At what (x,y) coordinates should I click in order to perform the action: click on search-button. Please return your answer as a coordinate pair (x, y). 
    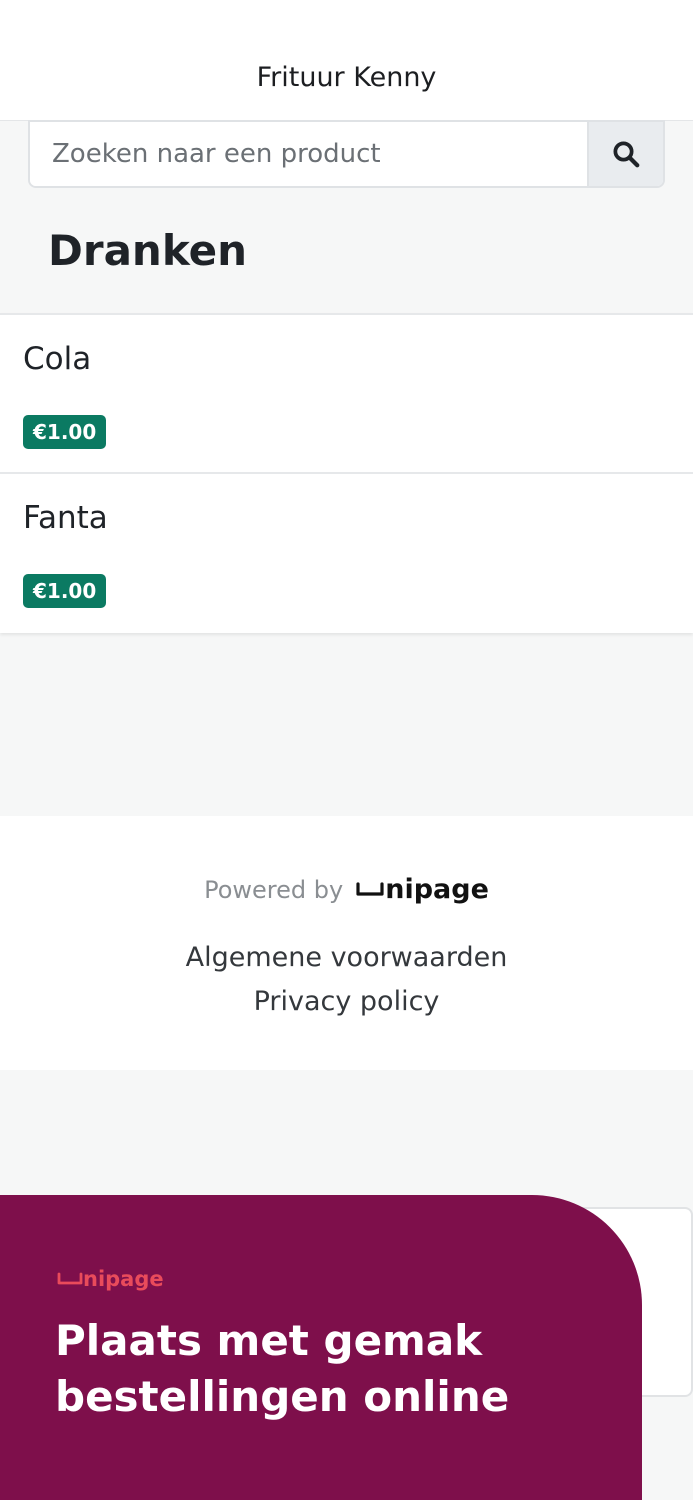
    Looking at the image, I should click on (625, 154).